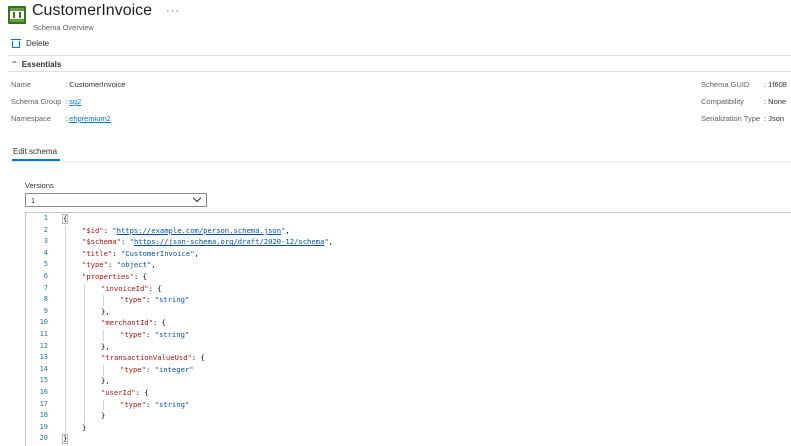  I want to click on line-number: 17, so click(43, 403).